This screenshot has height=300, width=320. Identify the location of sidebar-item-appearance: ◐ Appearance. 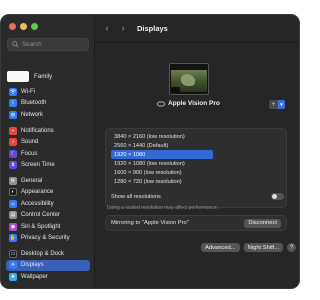
(48, 192).